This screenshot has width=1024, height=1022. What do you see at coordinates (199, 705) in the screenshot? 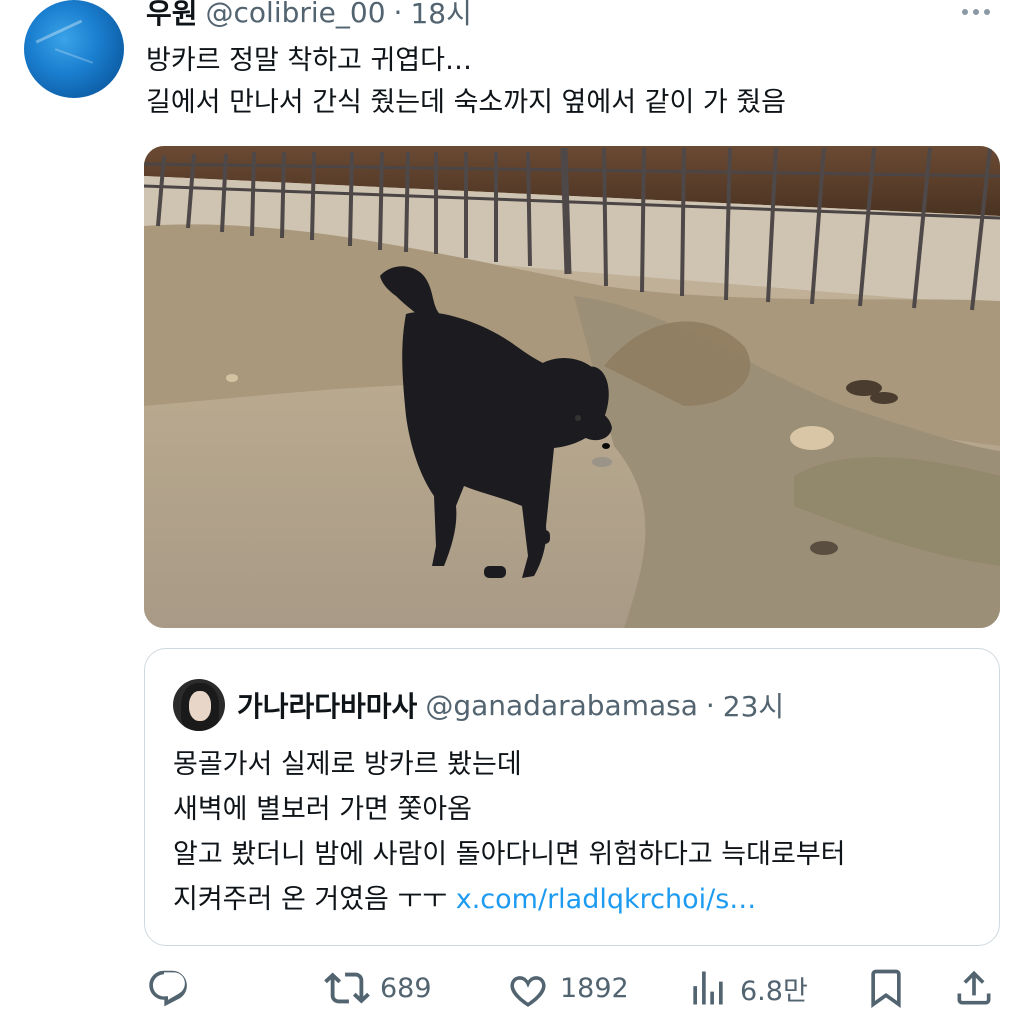
I see `quoted-author-avatar` at bounding box center [199, 705].